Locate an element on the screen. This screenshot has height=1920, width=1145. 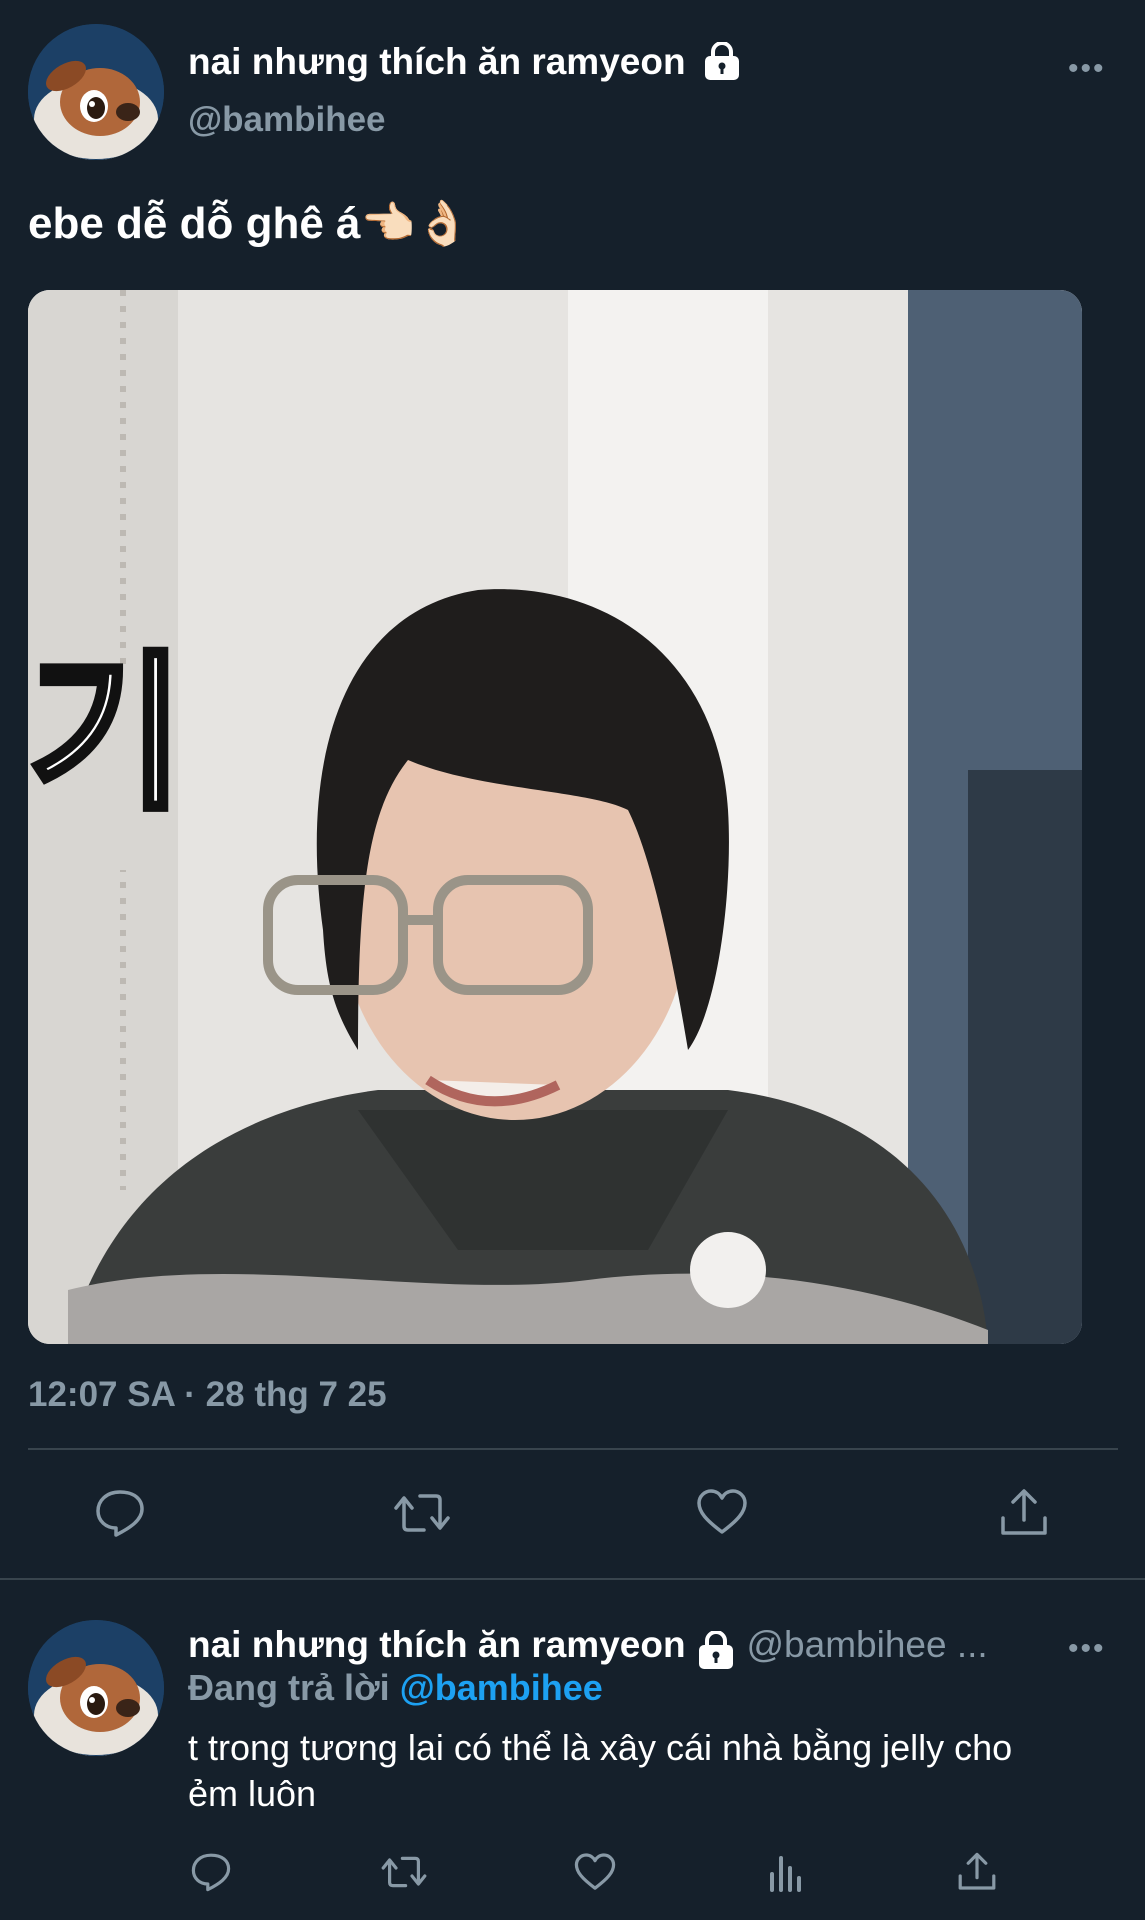
section-separator is located at coordinates (572, 1579).